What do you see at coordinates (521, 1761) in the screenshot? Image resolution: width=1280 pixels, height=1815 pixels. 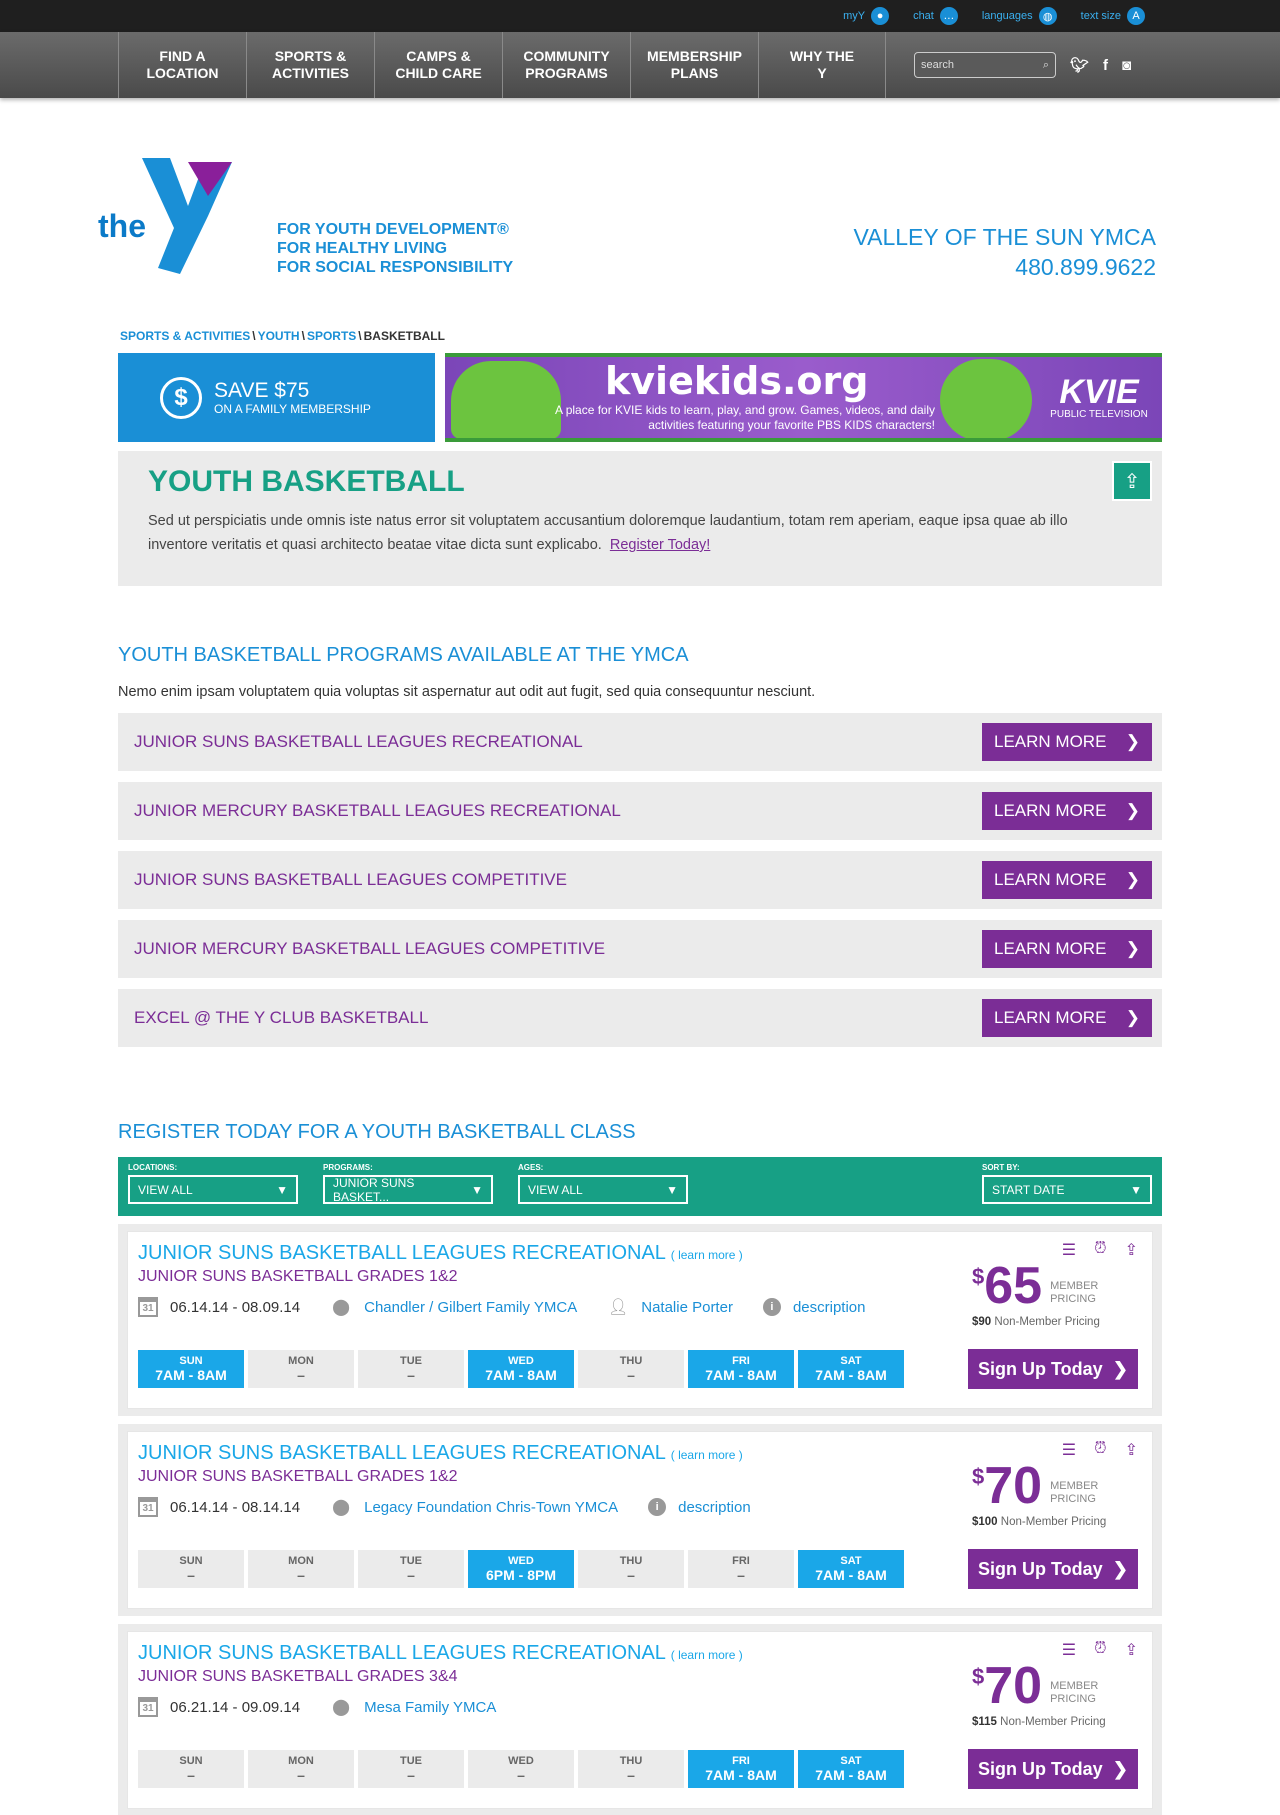 I see `day-name: WED` at bounding box center [521, 1761].